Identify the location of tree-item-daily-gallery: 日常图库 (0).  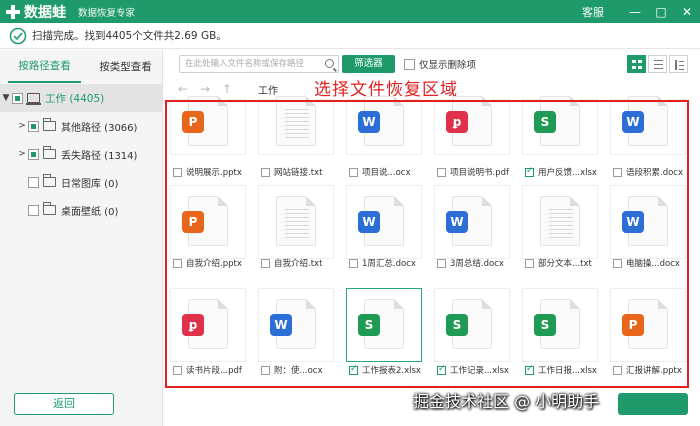
(81, 182).